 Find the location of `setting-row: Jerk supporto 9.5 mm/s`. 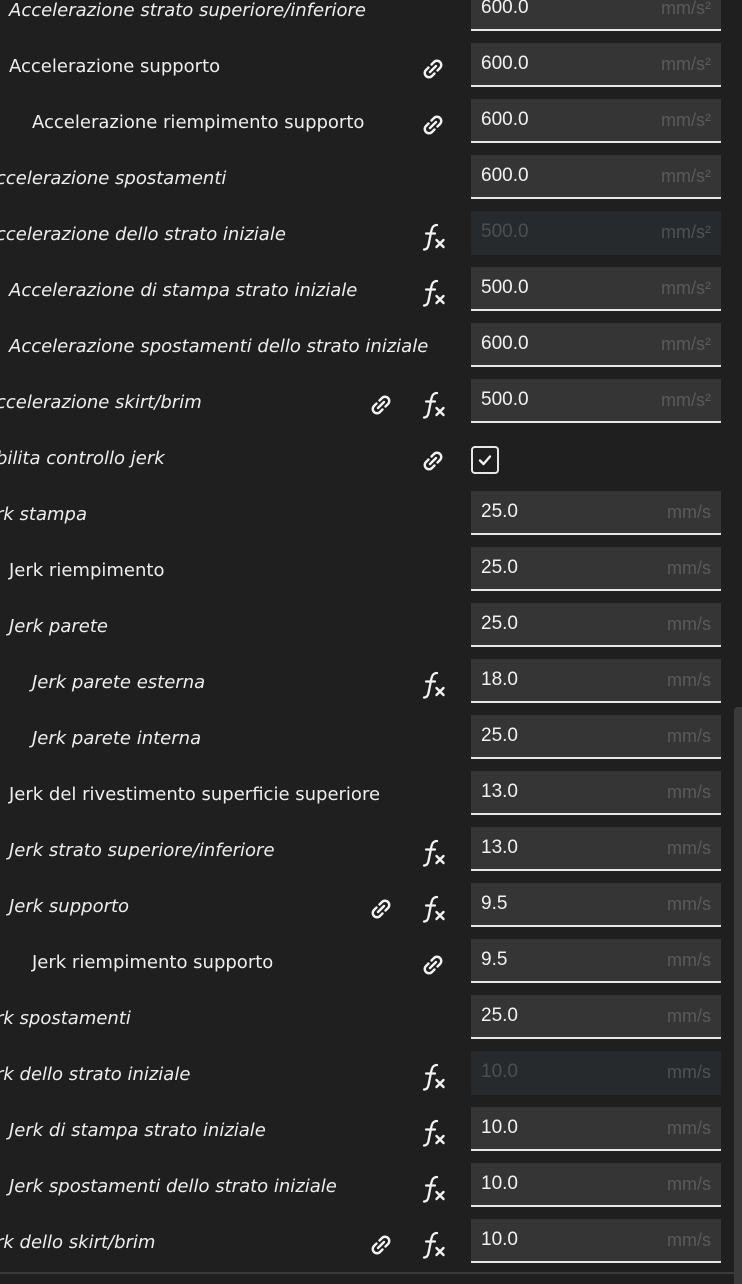

setting-row: Jerk supporto 9.5 mm/s is located at coordinates (371, 909).